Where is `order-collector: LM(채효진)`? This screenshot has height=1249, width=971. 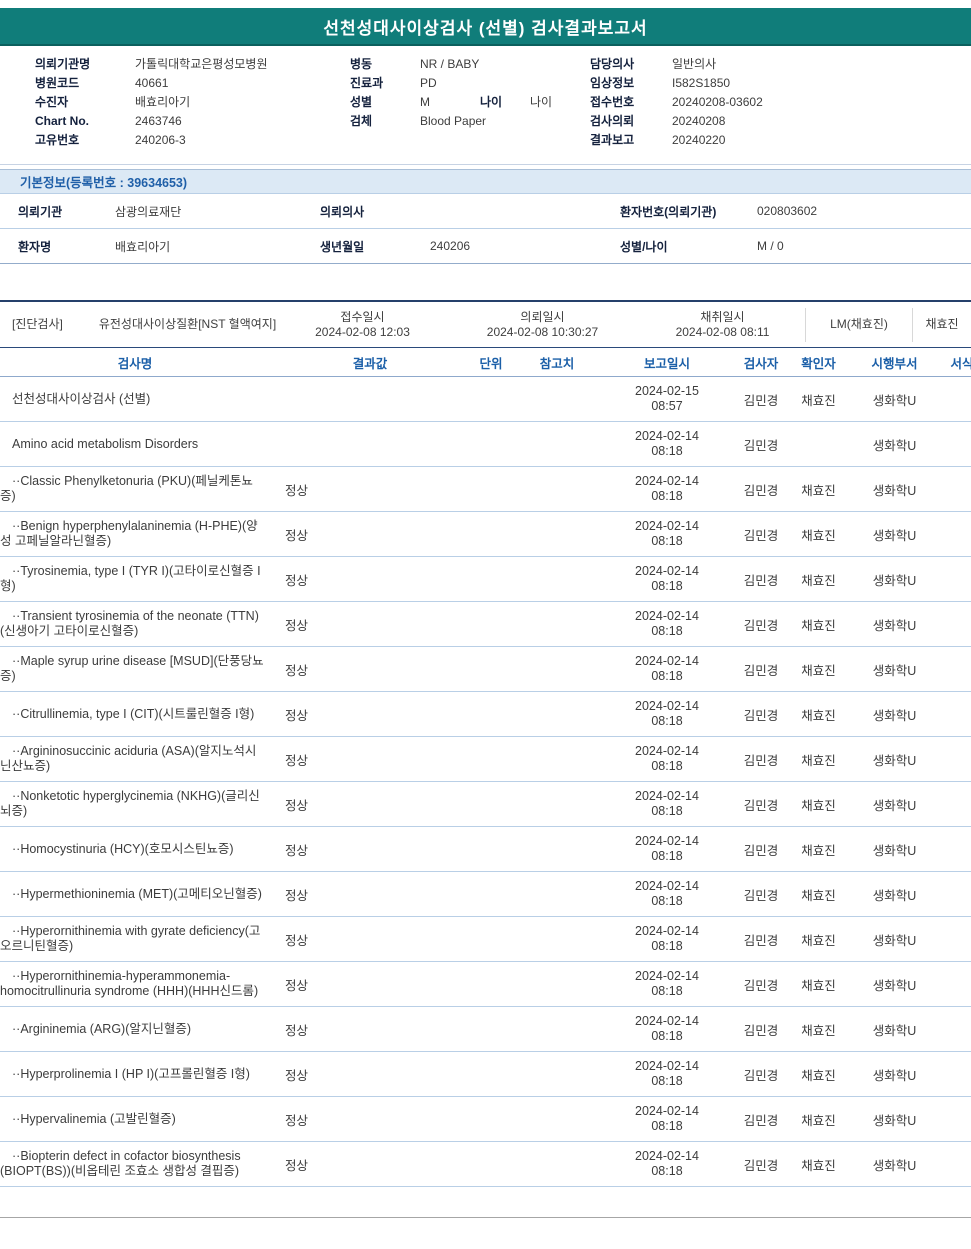 order-collector: LM(채효진) is located at coordinates (858, 324).